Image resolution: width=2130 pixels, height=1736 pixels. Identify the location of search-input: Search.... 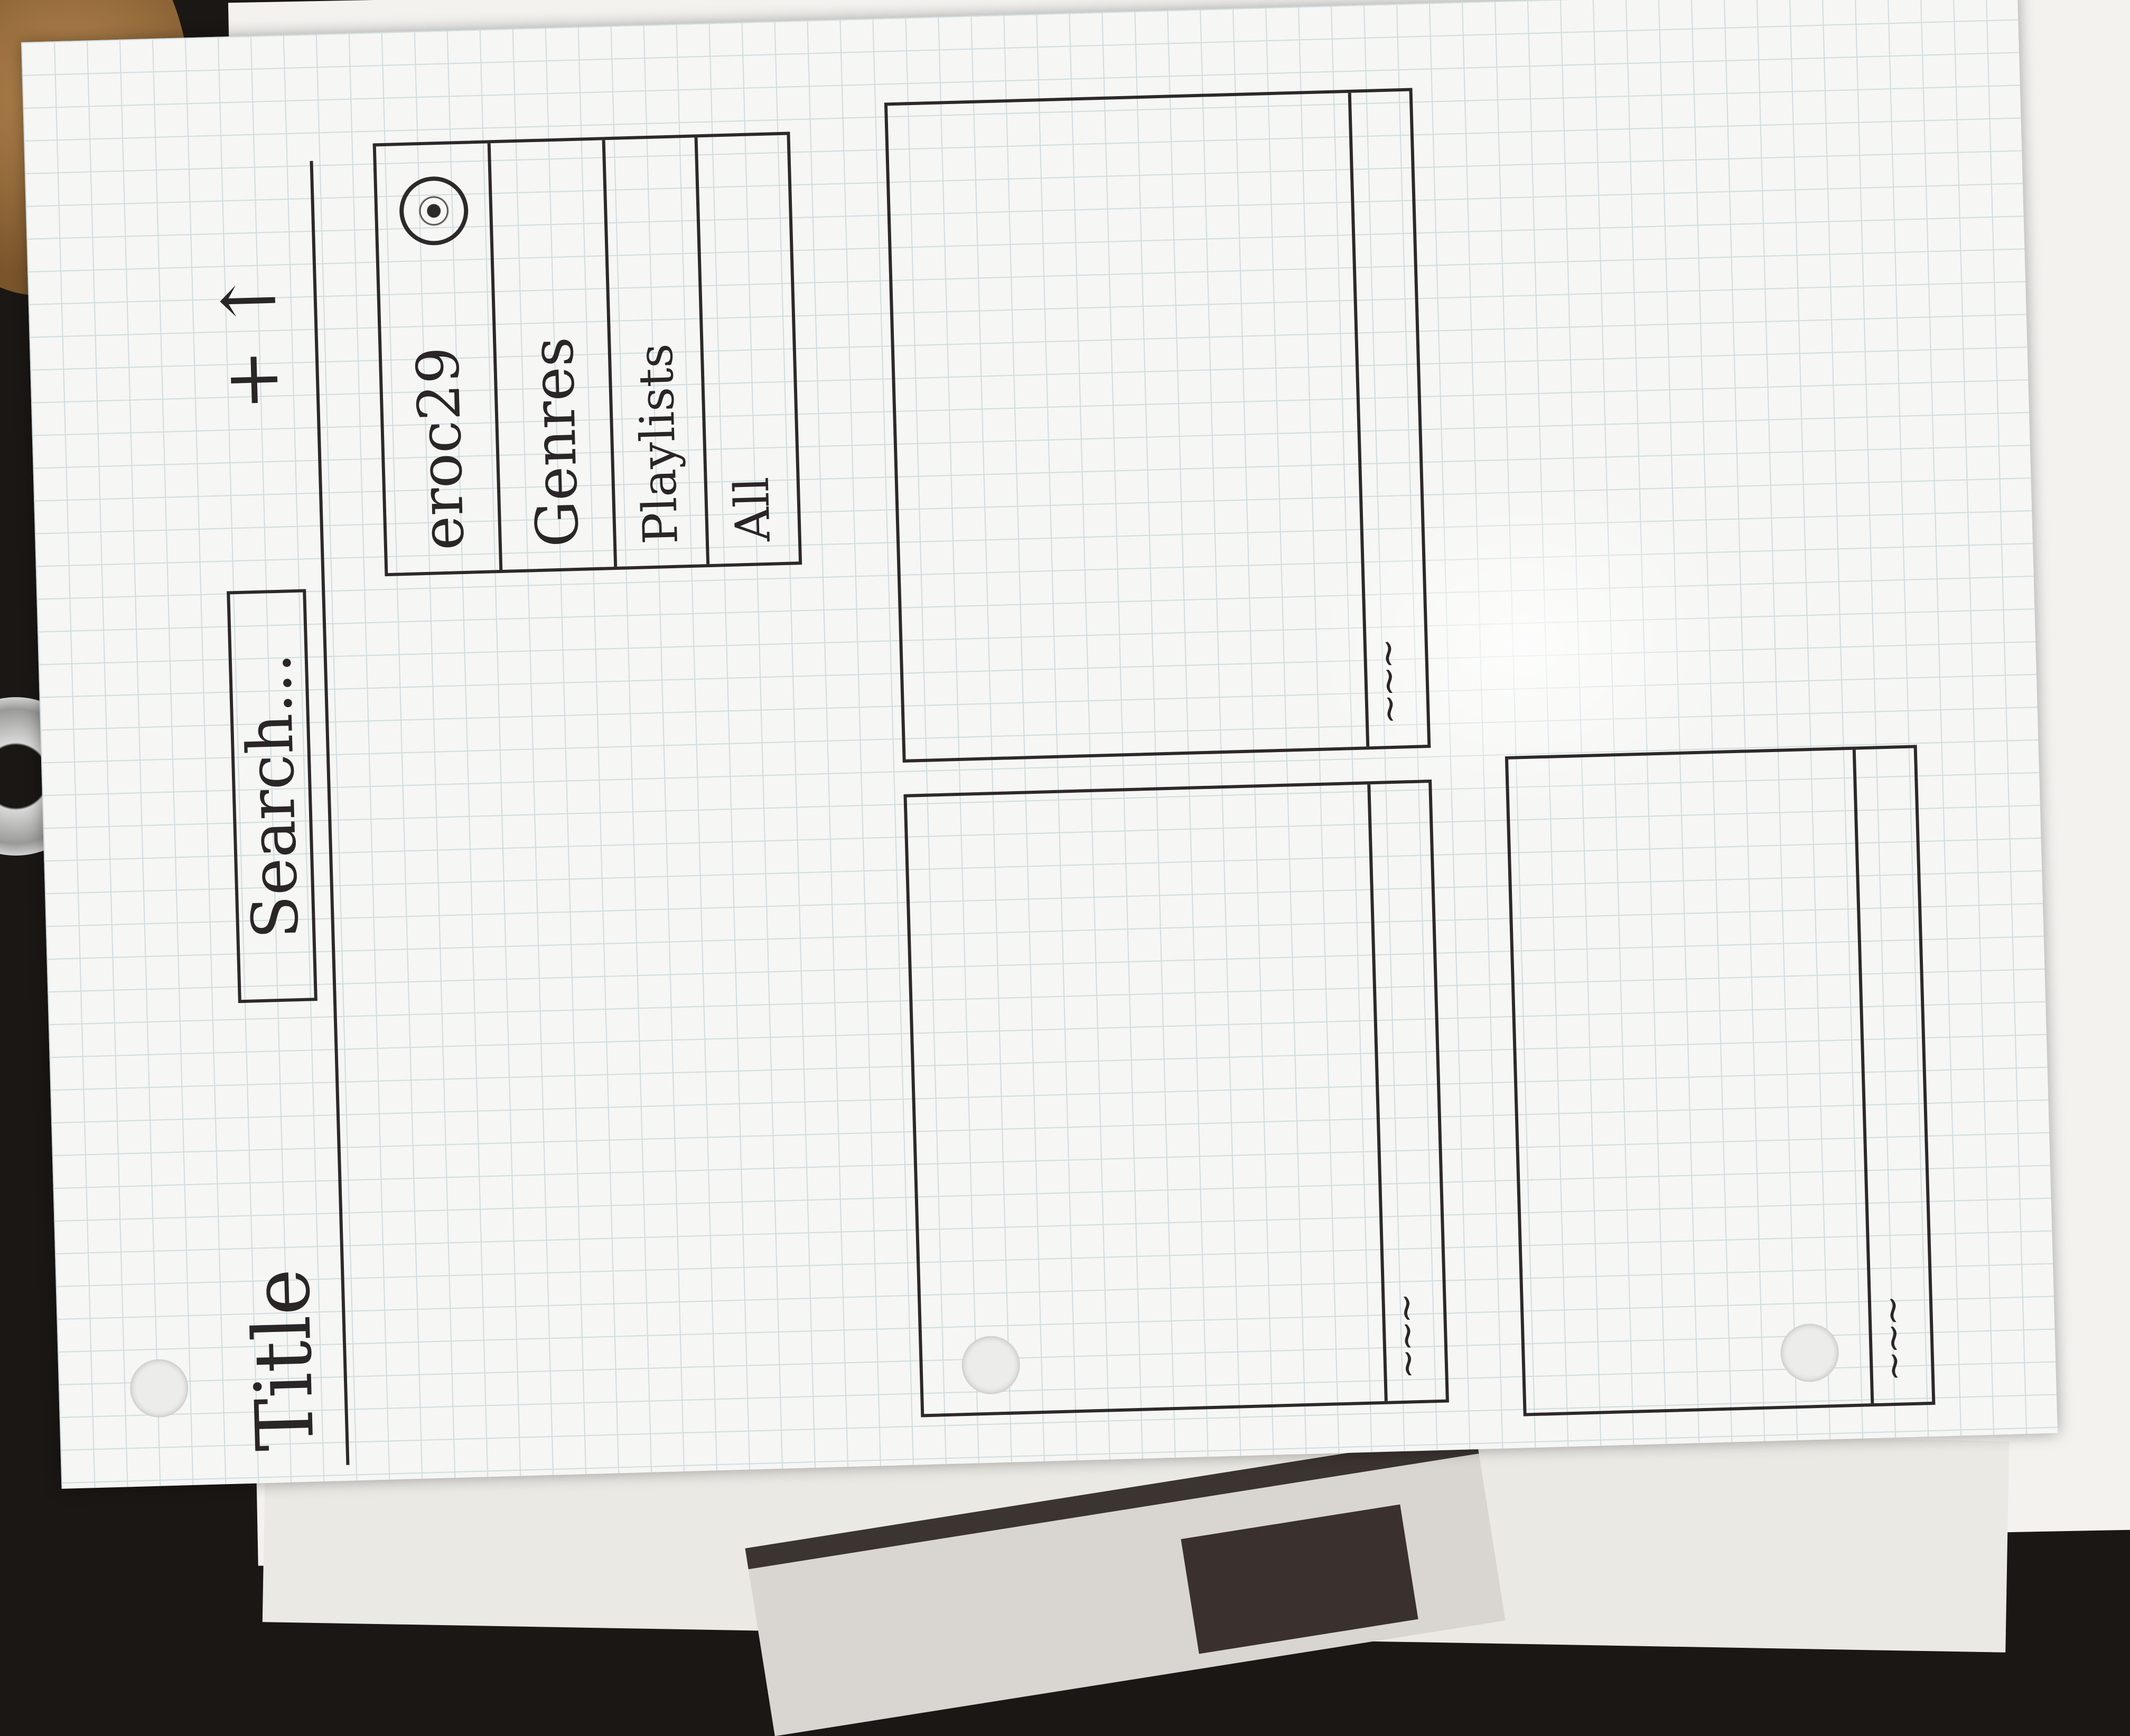
(272, 796).